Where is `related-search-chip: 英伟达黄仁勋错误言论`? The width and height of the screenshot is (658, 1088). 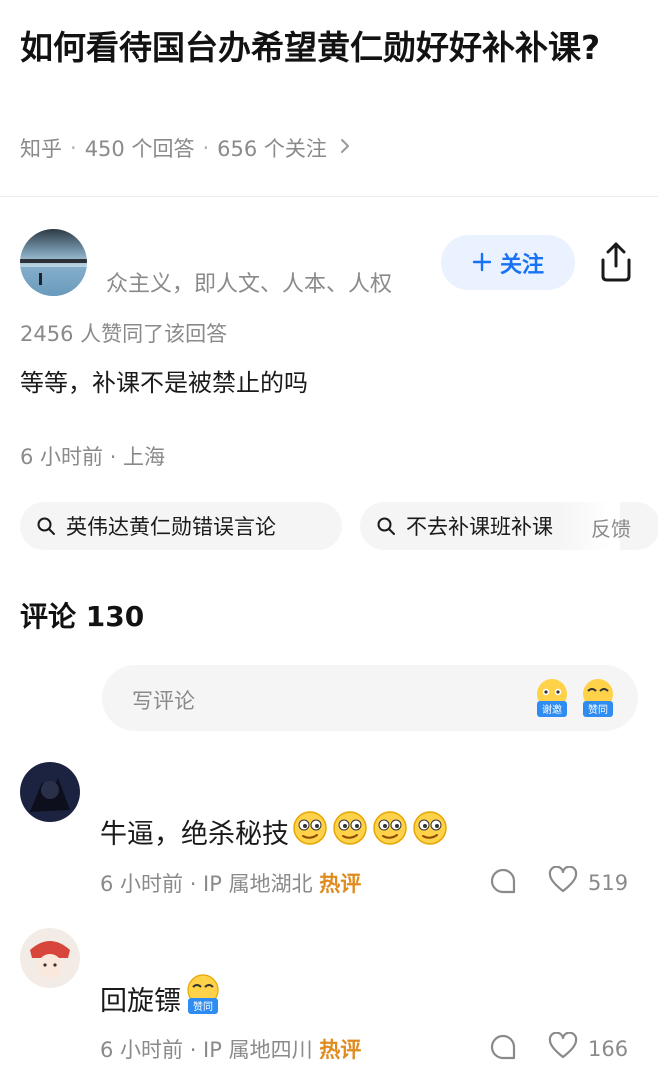
related-search-chip: 英伟达黄仁勋错误言论 is located at coordinates (181, 526).